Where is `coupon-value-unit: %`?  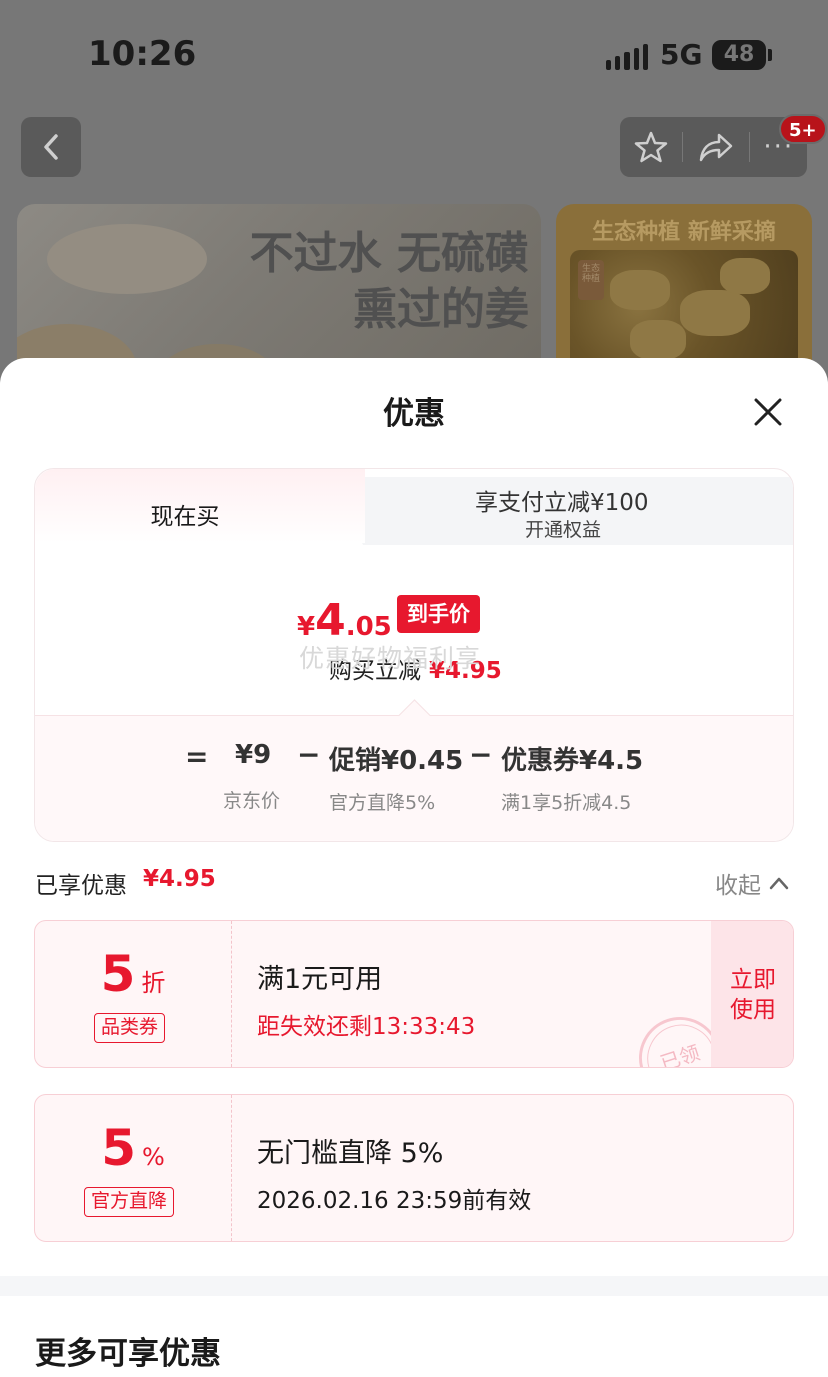 coupon-value-unit: % is located at coordinates (153, 1157).